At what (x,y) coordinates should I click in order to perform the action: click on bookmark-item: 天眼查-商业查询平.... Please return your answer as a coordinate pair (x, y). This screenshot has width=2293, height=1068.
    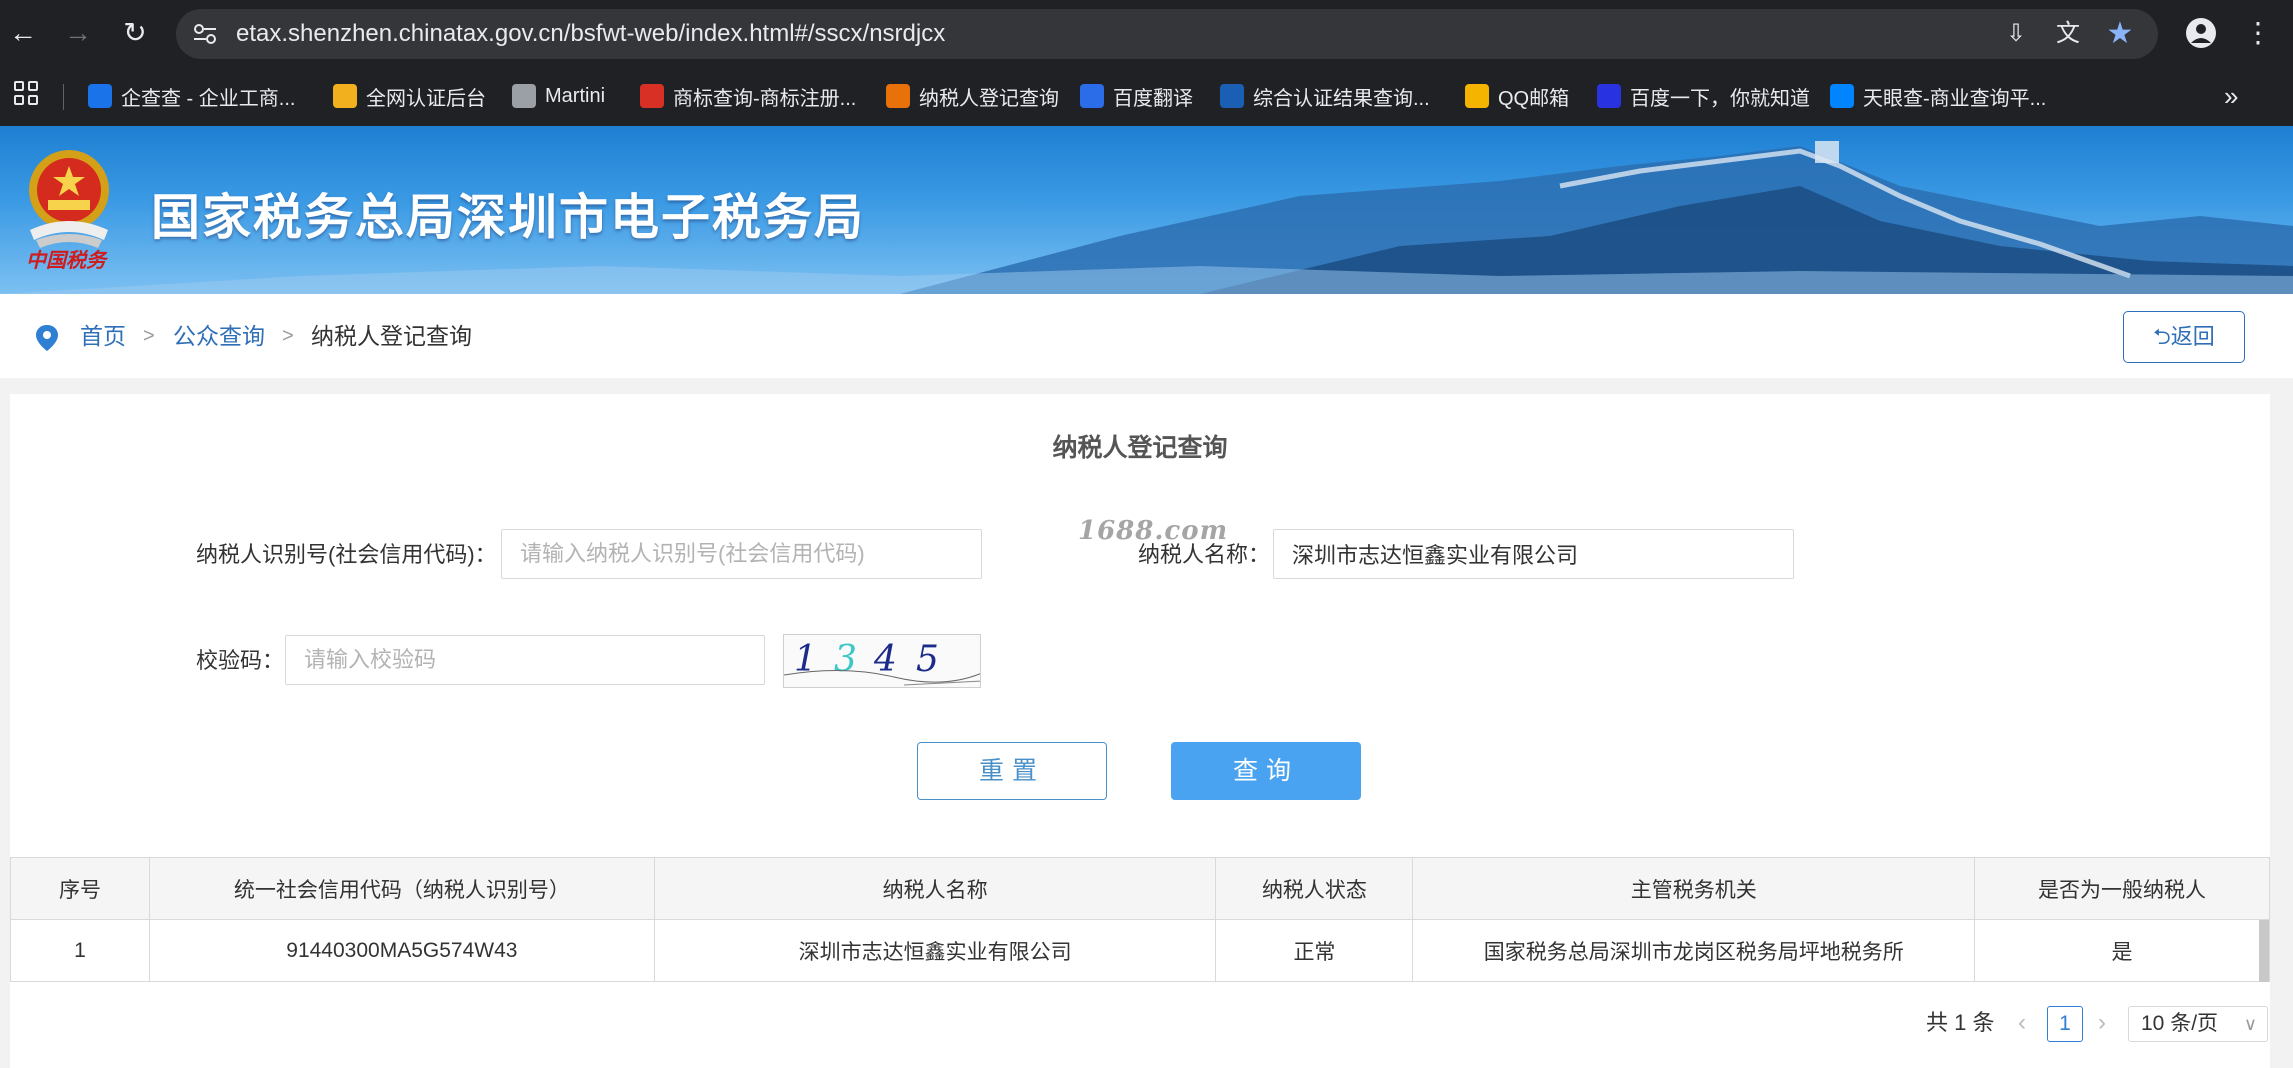
    Looking at the image, I should click on (1938, 96).